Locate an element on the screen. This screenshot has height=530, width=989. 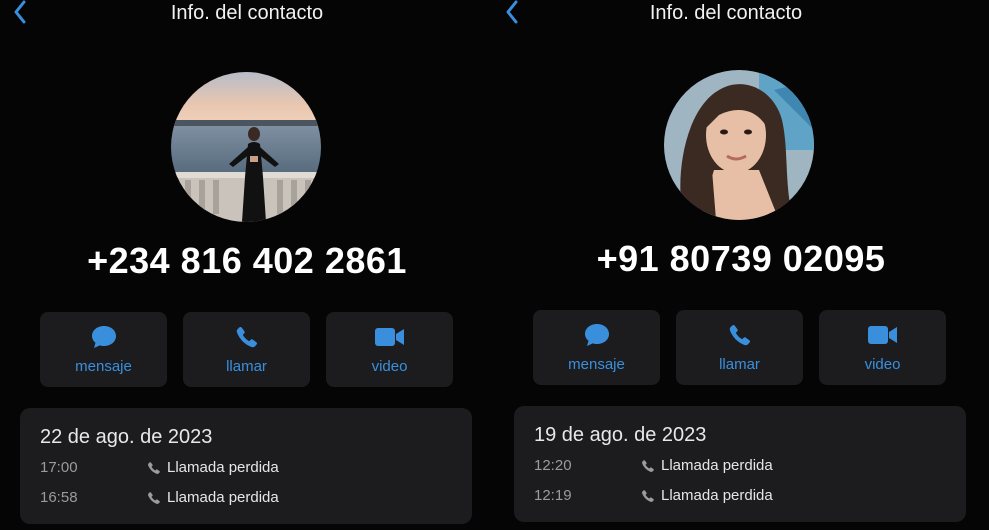
phone-number: +91 80739 02095 is located at coordinates (741, 258).